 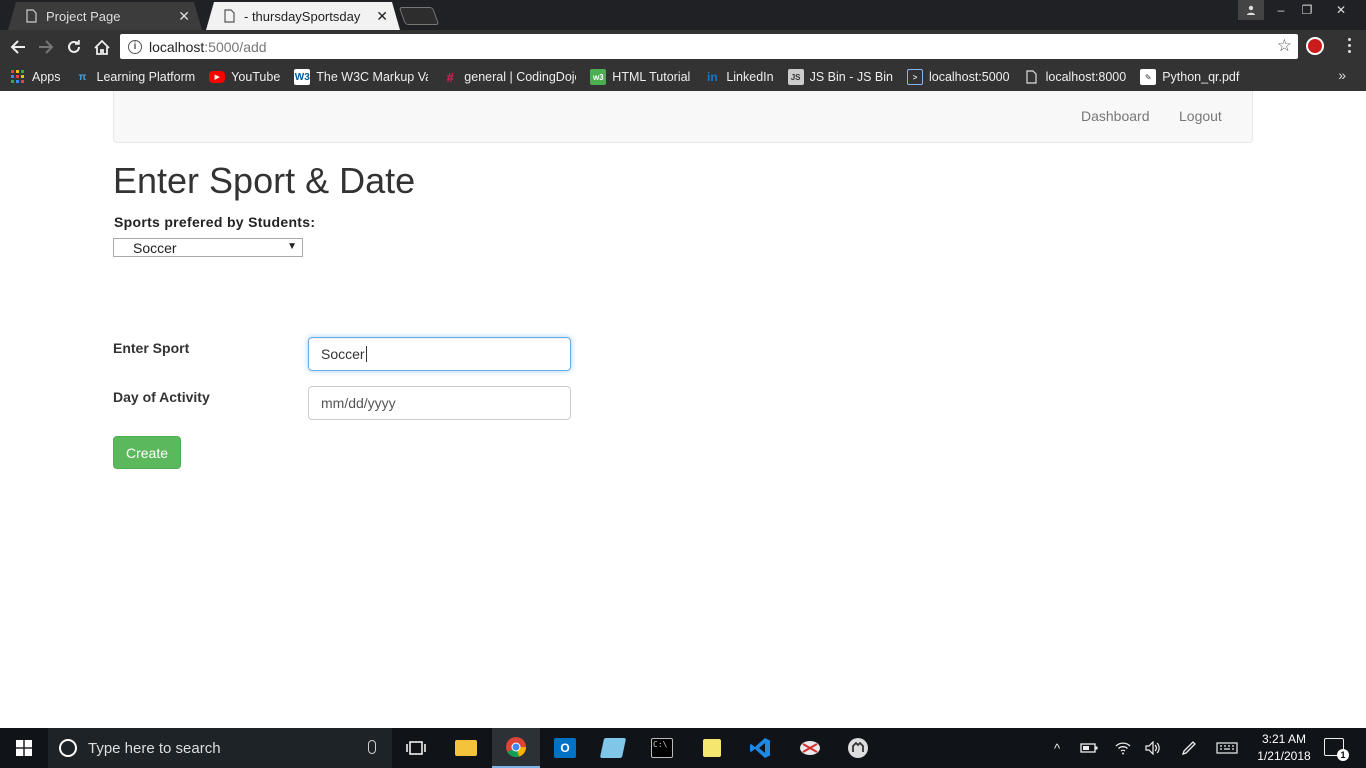 What do you see at coordinates (416, 748) in the screenshot?
I see `task-view-icon` at bounding box center [416, 748].